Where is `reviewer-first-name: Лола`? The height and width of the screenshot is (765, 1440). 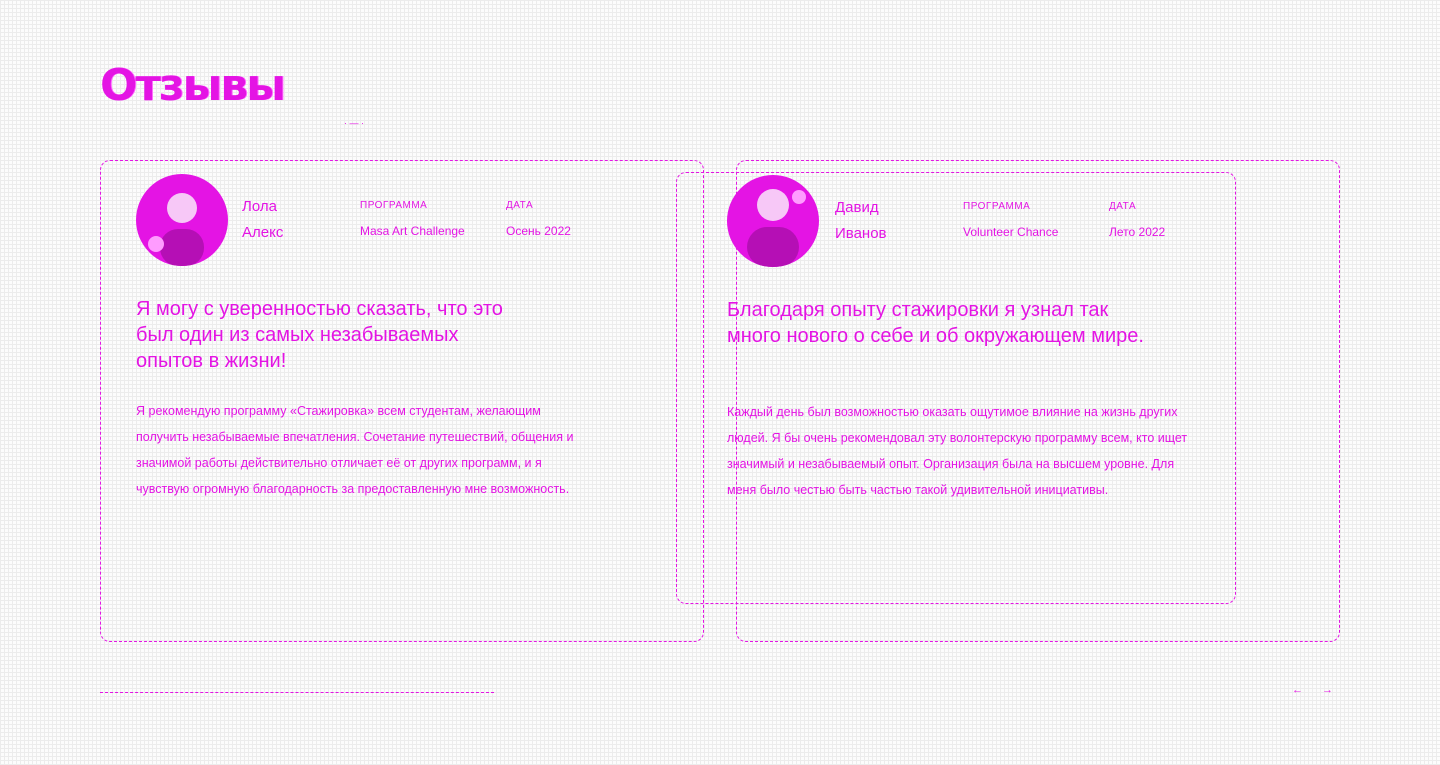 reviewer-first-name: Лола is located at coordinates (259, 206).